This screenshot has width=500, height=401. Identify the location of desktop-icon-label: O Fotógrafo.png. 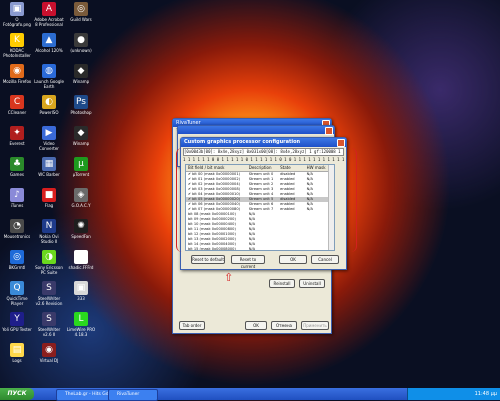
(17, 22).